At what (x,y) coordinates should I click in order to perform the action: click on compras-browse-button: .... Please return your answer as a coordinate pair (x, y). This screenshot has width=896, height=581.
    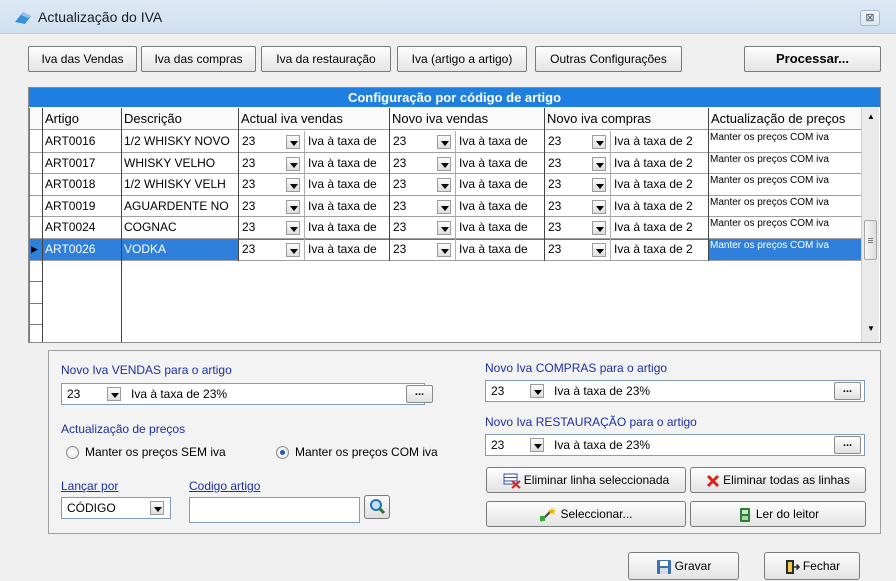
    Looking at the image, I should click on (847, 391).